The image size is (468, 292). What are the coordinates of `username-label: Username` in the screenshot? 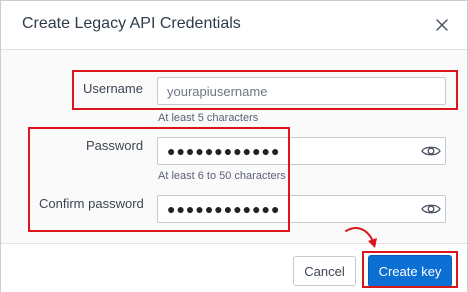 It's located at (113, 88).